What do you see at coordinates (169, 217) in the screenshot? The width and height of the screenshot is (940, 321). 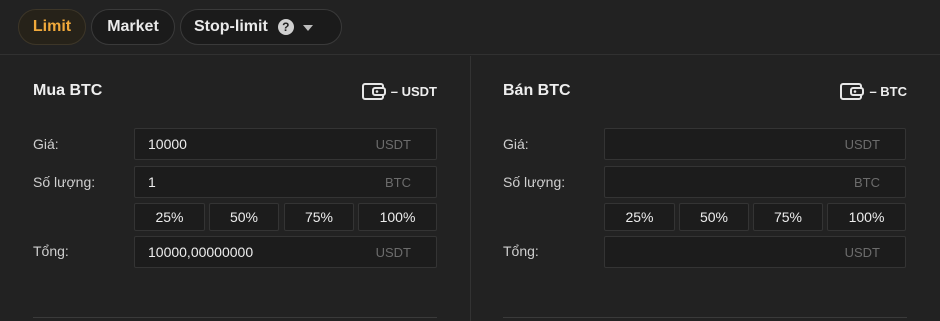 I see `buy-pct-25-button: 25%` at bounding box center [169, 217].